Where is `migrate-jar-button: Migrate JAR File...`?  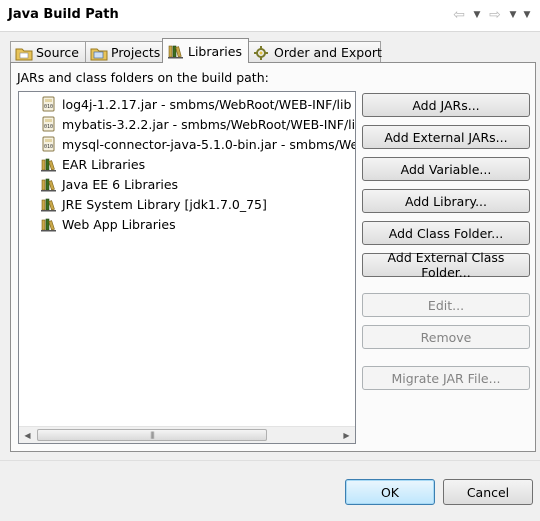 migrate-jar-button: Migrate JAR File... is located at coordinates (446, 378).